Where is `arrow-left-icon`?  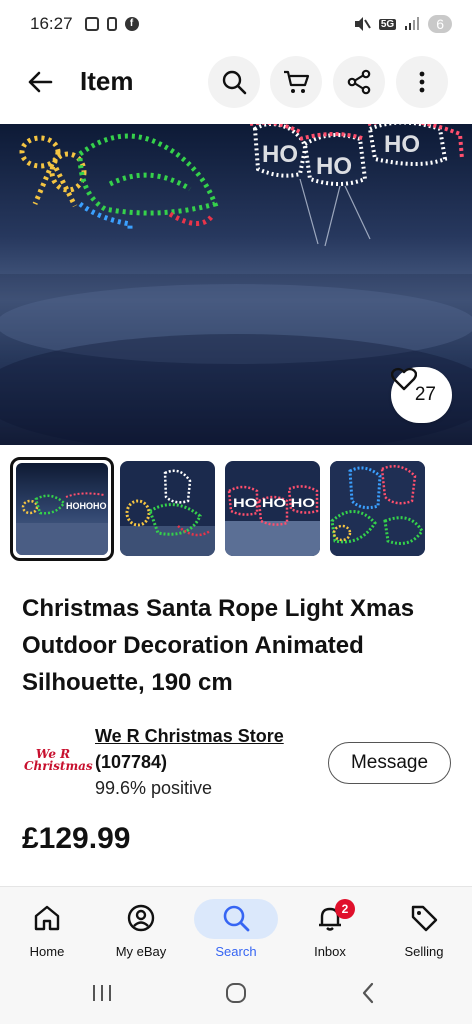 arrow-left-icon is located at coordinates (40, 82).